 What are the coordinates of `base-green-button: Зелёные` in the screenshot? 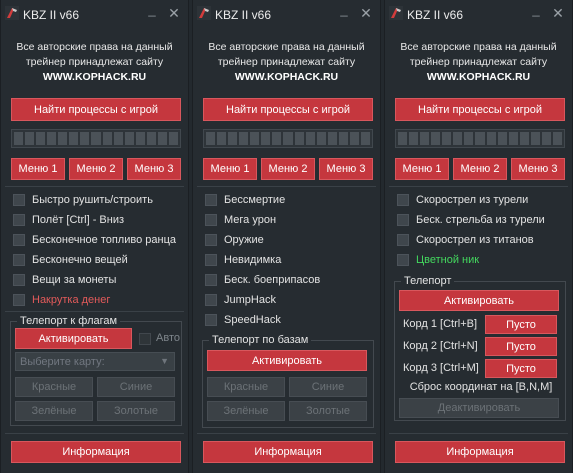 It's located at (246, 411).